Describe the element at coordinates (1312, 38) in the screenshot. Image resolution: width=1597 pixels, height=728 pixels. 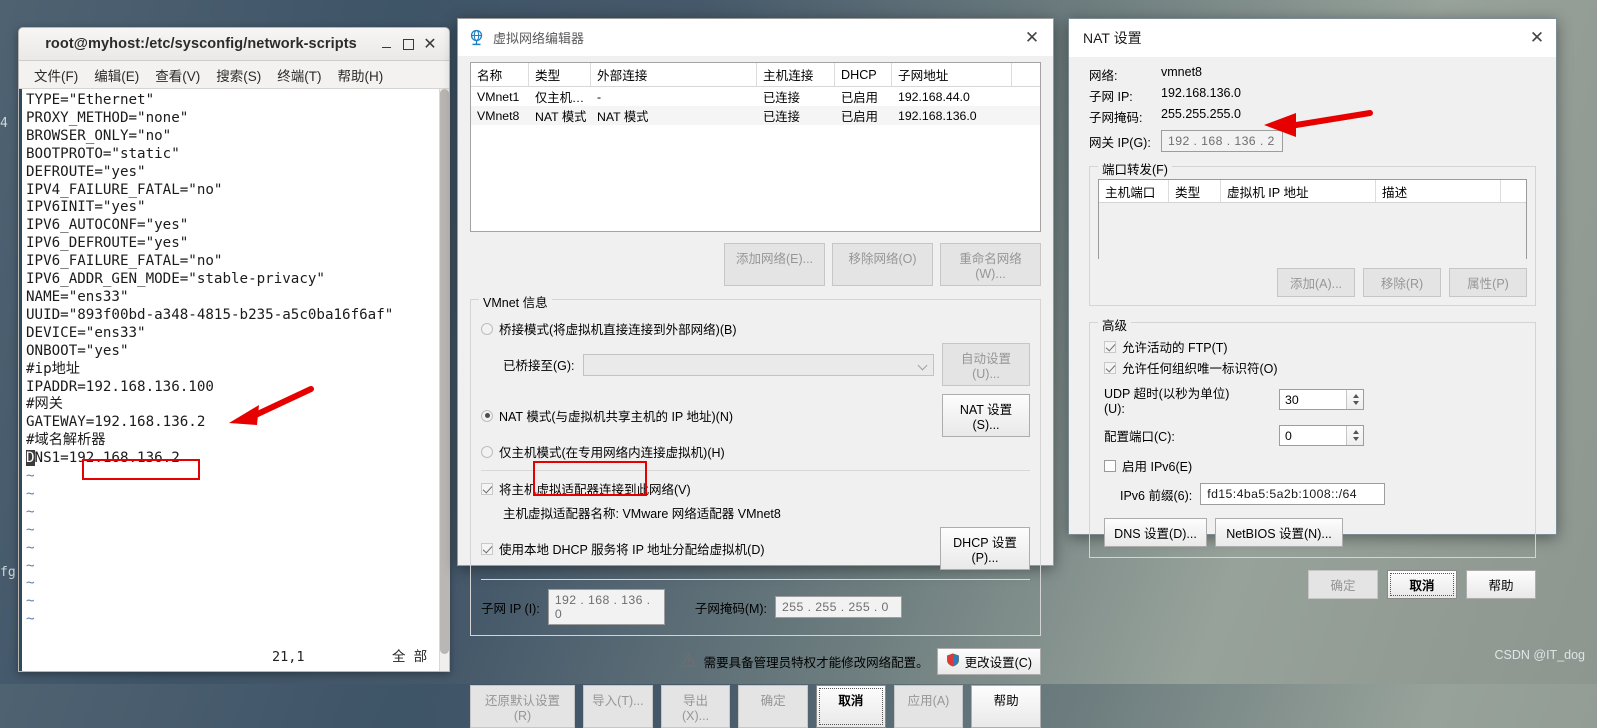
I see `nat-dialog-titlebar: NAT 设置 ✕` at that location.